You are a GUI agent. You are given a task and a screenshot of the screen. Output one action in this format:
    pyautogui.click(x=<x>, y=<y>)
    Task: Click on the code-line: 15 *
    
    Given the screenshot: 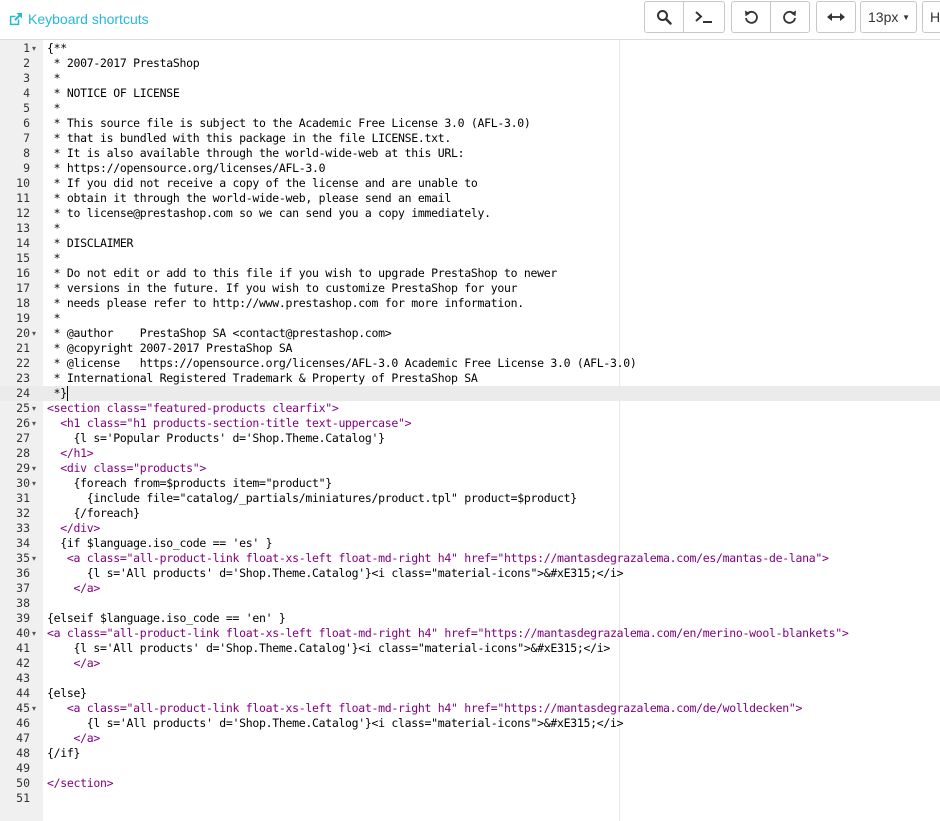 What is the action you would take?
    pyautogui.click(x=470, y=258)
    